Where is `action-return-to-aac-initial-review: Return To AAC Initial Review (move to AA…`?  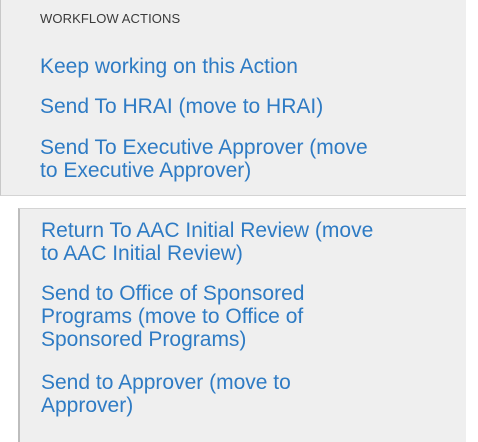 action-return-to-aac-initial-review: Return To AAC Initial Review (move to AA… is located at coordinates (207, 242).